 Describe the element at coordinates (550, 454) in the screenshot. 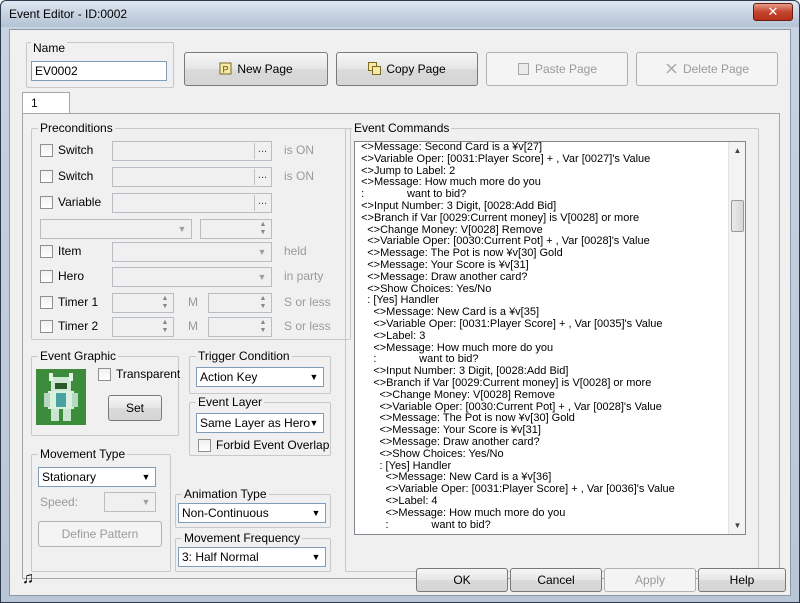

I see `command-line: <>Show Choices: Yes/No` at that location.